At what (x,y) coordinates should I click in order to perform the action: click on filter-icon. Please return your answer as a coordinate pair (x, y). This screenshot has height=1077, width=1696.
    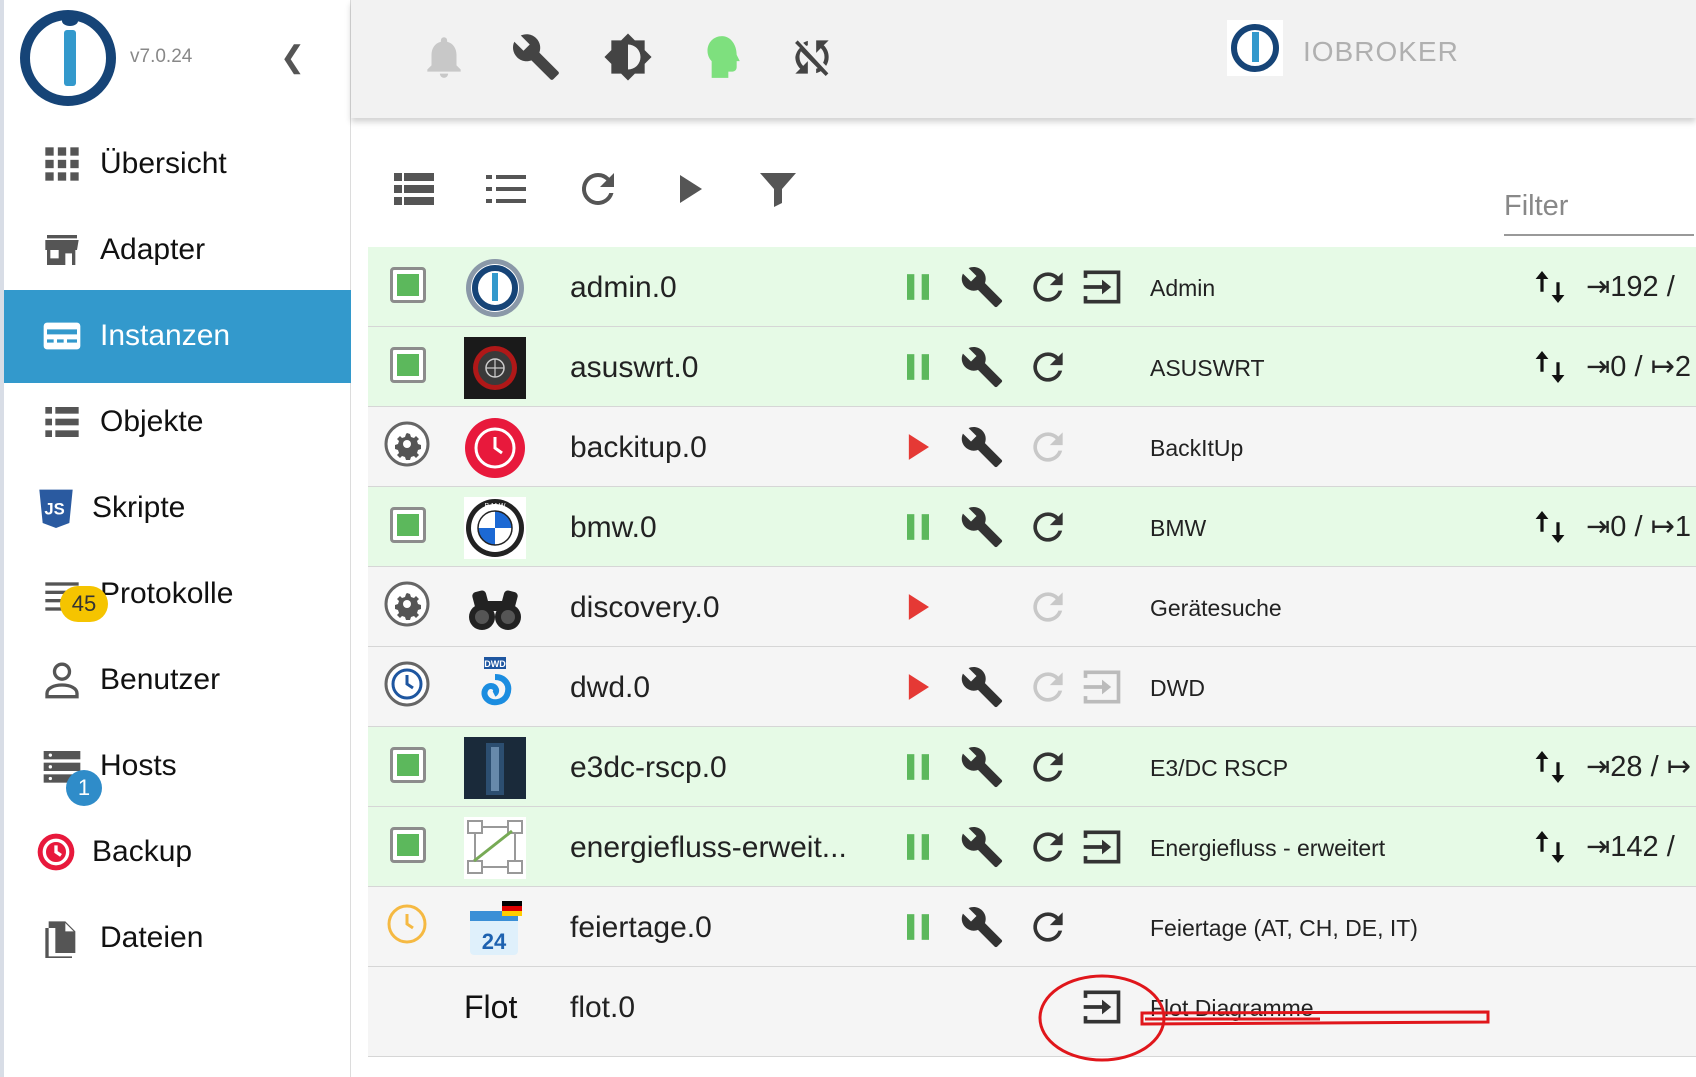
    Looking at the image, I should click on (778, 189).